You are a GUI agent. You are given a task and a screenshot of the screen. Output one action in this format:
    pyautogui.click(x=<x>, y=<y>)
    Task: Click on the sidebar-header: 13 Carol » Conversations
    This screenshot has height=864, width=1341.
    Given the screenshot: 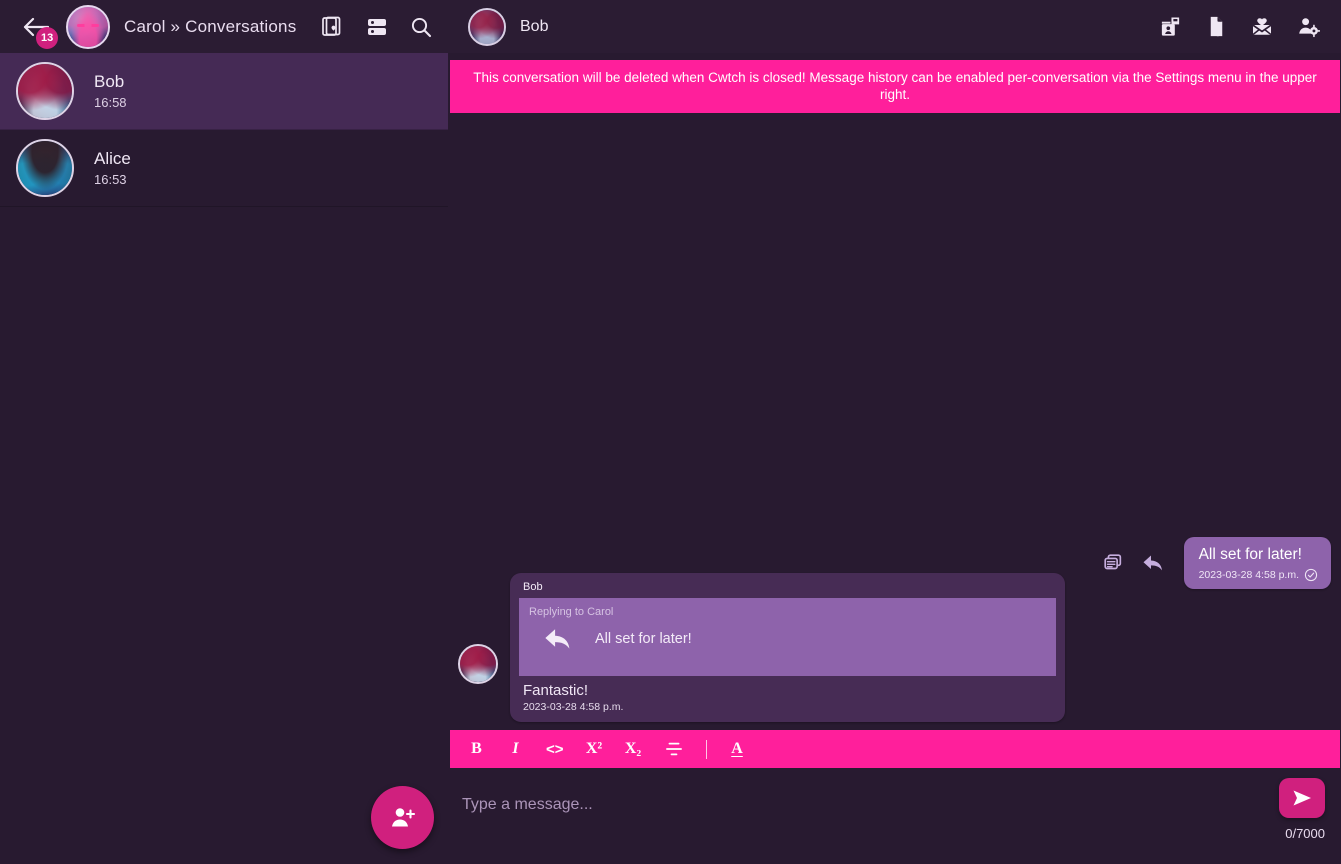 What is the action you would take?
    pyautogui.click(x=224, y=26)
    